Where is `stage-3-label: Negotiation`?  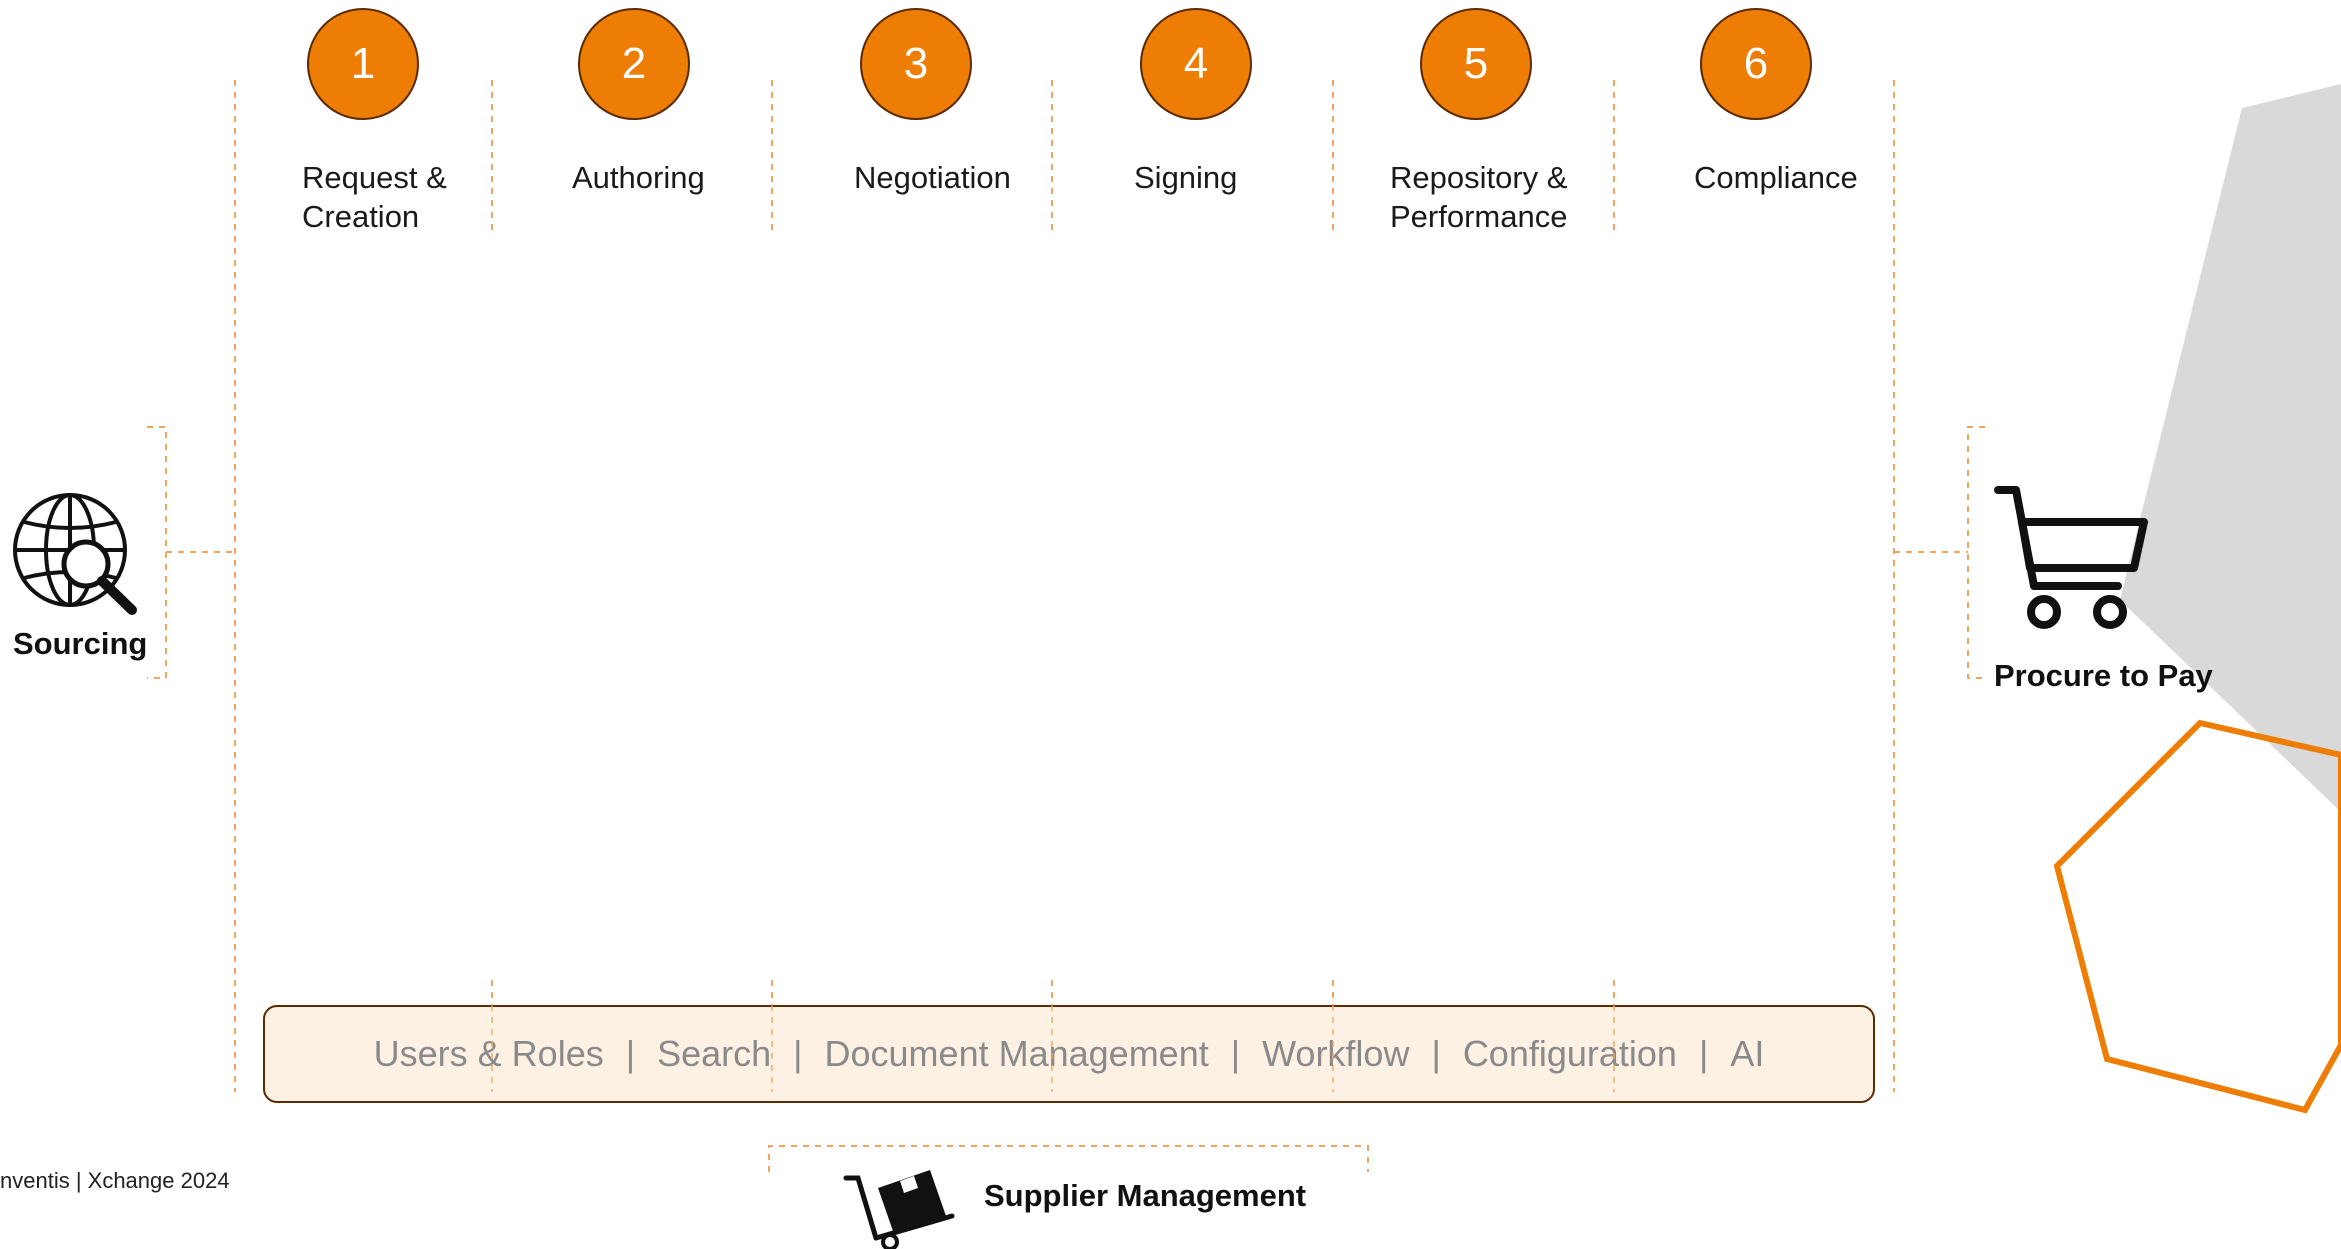
stage-3-label: Negotiation is located at coordinates (932, 177).